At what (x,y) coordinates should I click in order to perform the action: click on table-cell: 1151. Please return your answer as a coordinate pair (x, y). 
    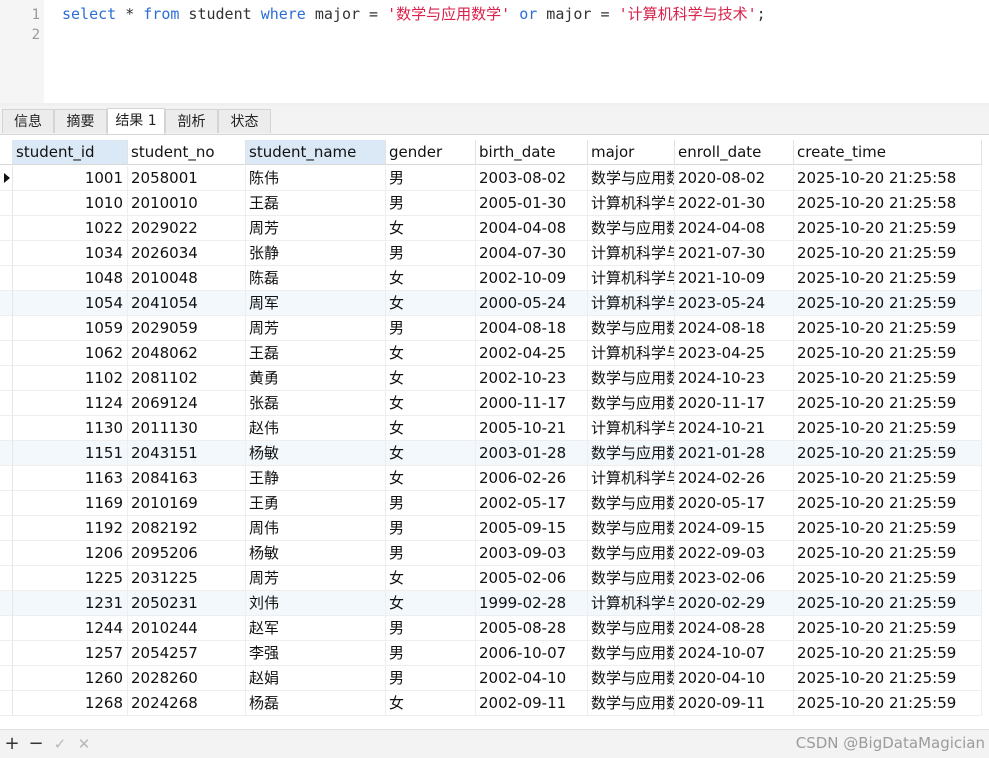
    Looking at the image, I should click on (70, 453).